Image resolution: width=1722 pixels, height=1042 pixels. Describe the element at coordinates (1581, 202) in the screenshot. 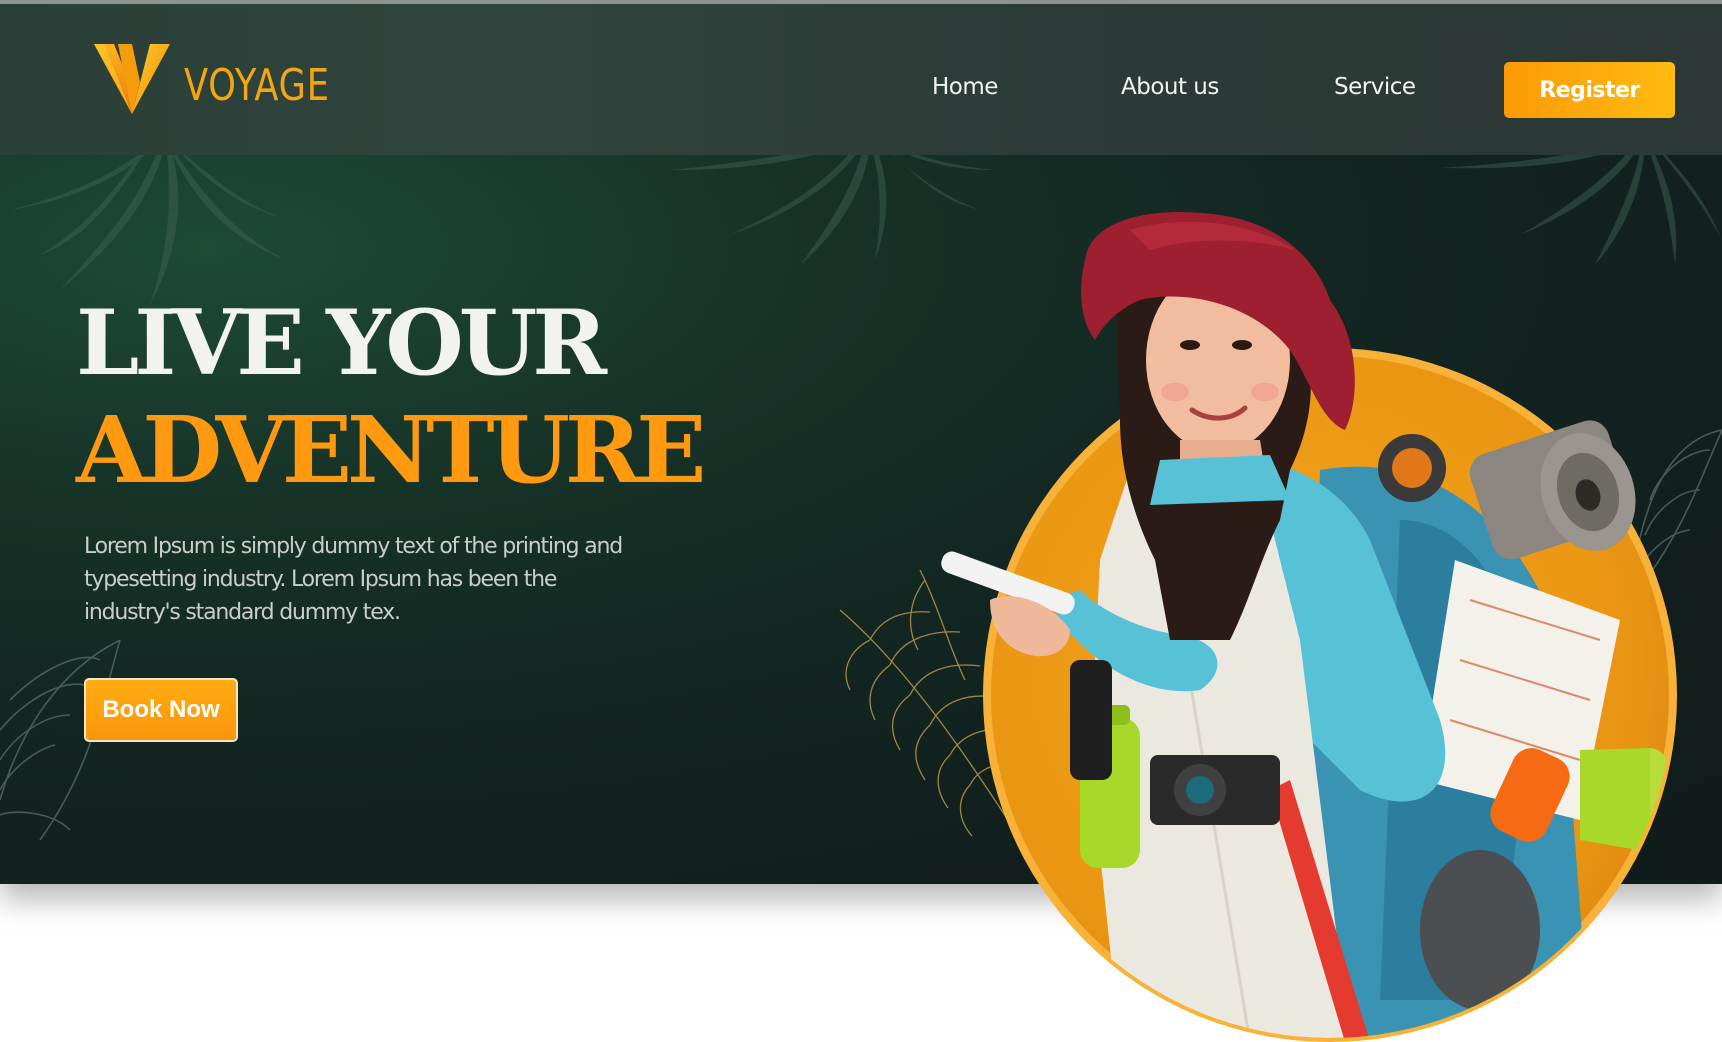

I see `palm-leaf-right-decoration` at that location.